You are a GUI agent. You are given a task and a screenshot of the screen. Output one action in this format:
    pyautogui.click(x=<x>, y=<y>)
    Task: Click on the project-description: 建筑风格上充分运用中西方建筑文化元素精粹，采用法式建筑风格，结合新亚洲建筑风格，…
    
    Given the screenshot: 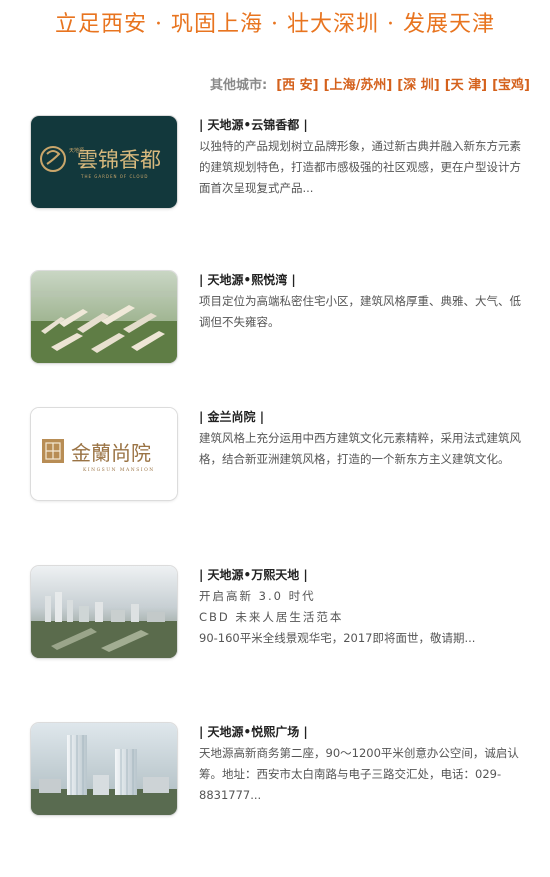 What is the action you would take?
    pyautogui.click(x=360, y=448)
    